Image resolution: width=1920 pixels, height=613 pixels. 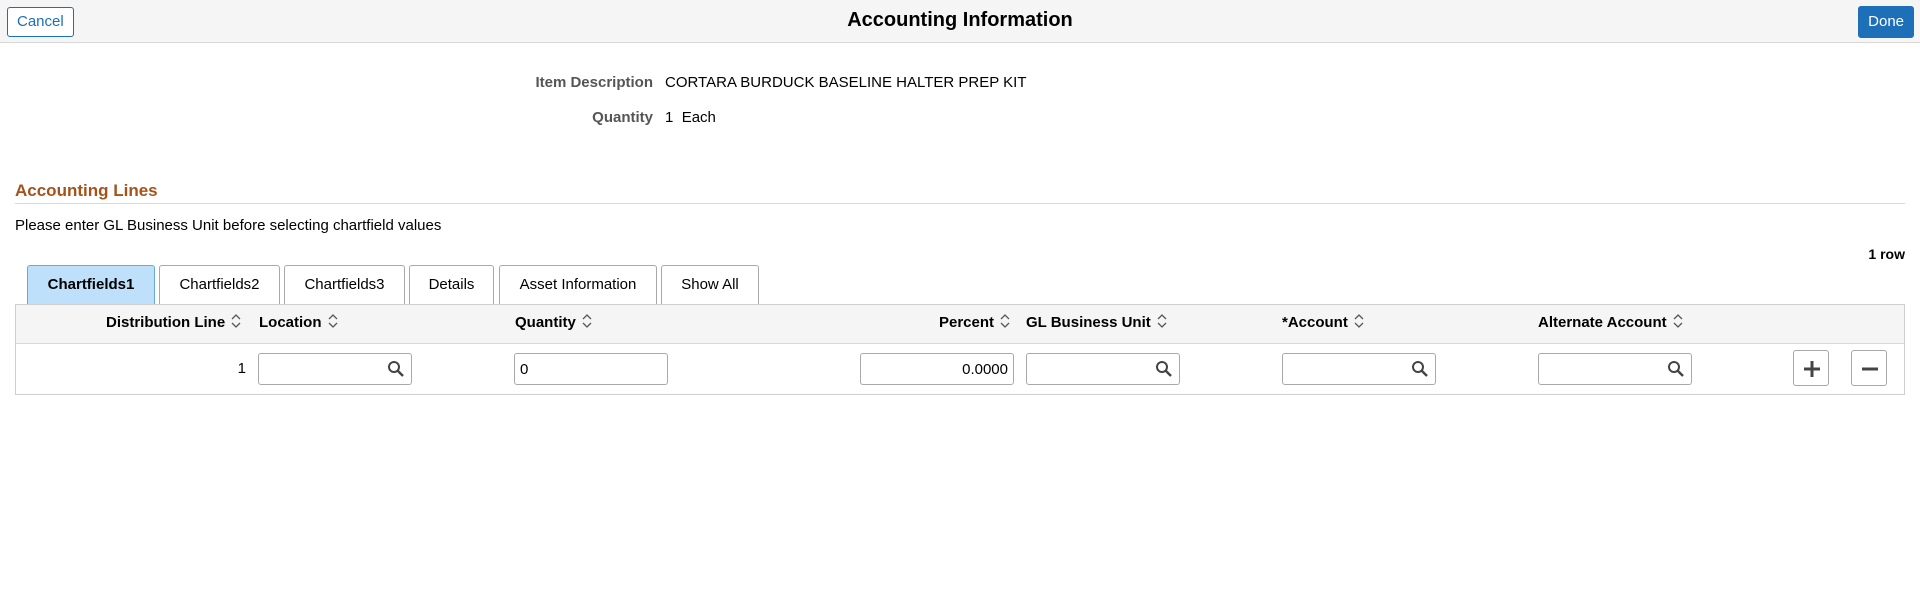 What do you see at coordinates (166, 322) in the screenshot?
I see `column-header-label: Distribution Line` at bounding box center [166, 322].